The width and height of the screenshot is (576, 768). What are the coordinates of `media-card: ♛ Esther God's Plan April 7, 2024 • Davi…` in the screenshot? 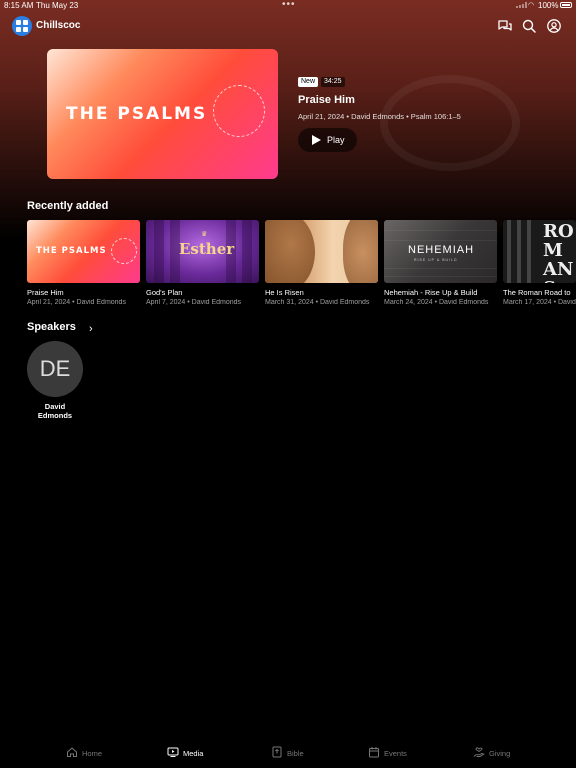 It's located at (202, 263).